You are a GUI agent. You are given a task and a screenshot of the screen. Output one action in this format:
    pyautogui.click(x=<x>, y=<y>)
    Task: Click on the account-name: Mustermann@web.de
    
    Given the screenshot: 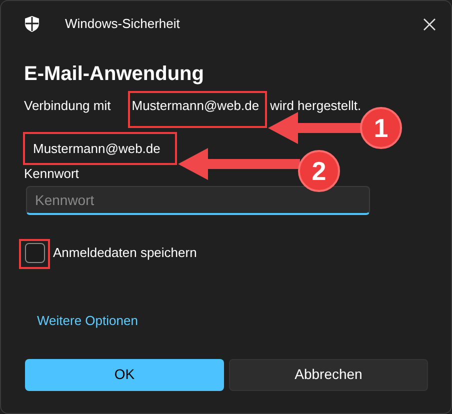 What is the action you would take?
    pyautogui.click(x=96, y=149)
    